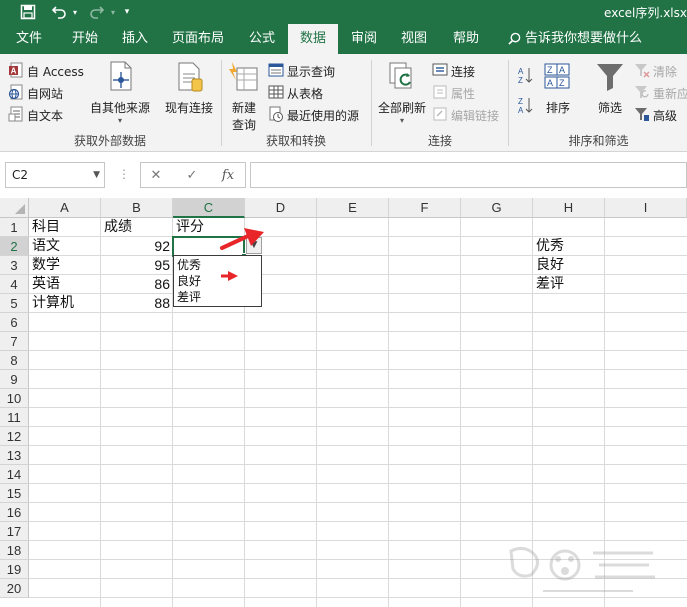  What do you see at coordinates (14, 531) in the screenshot?
I see `row-header: 17` at bounding box center [14, 531].